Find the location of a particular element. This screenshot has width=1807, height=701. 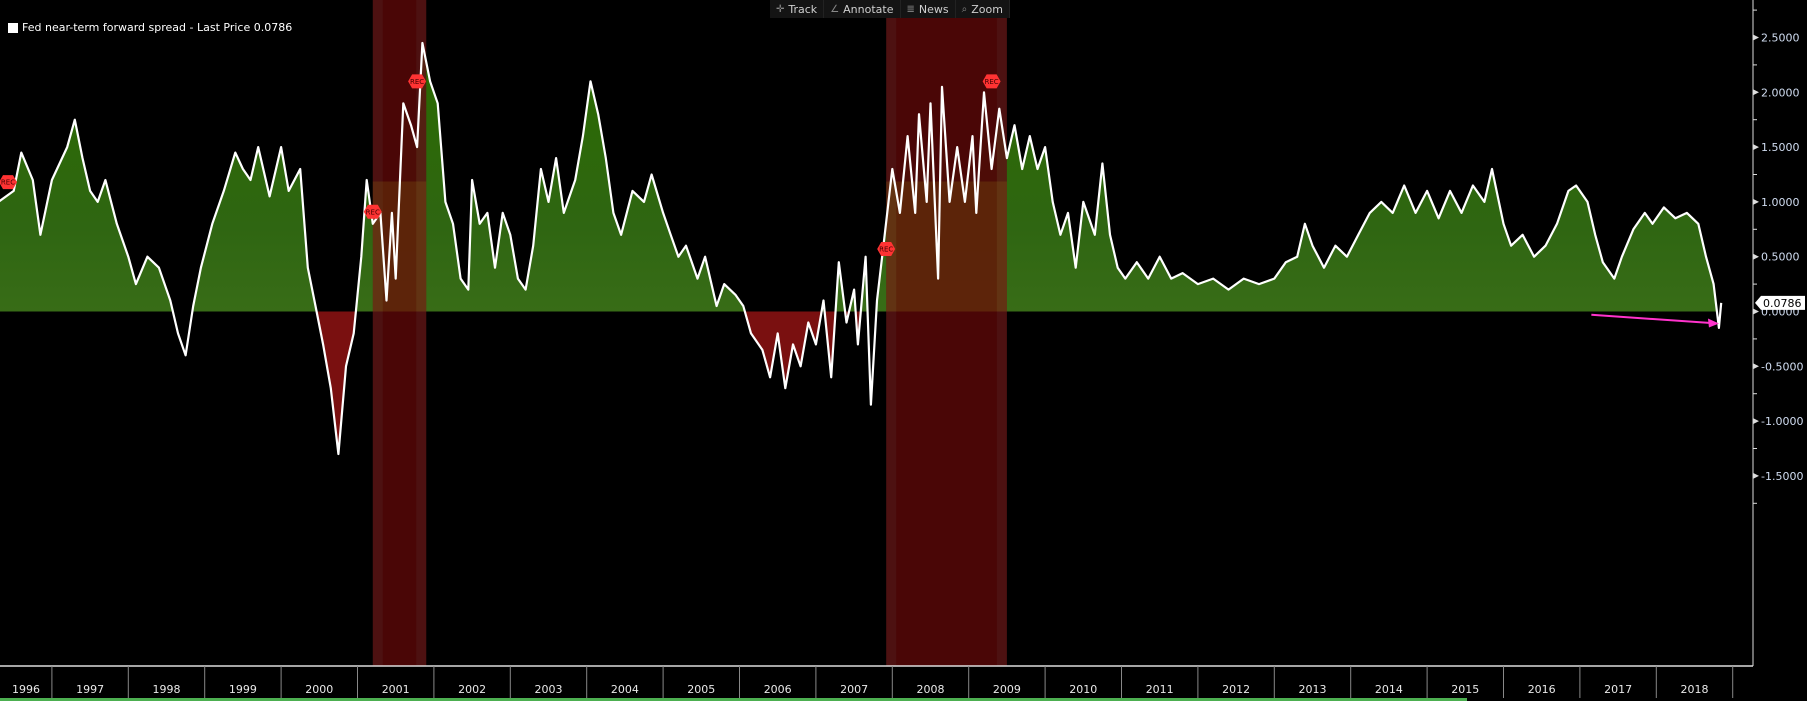

news-button: ≣ News is located at coordinates (928, 9).